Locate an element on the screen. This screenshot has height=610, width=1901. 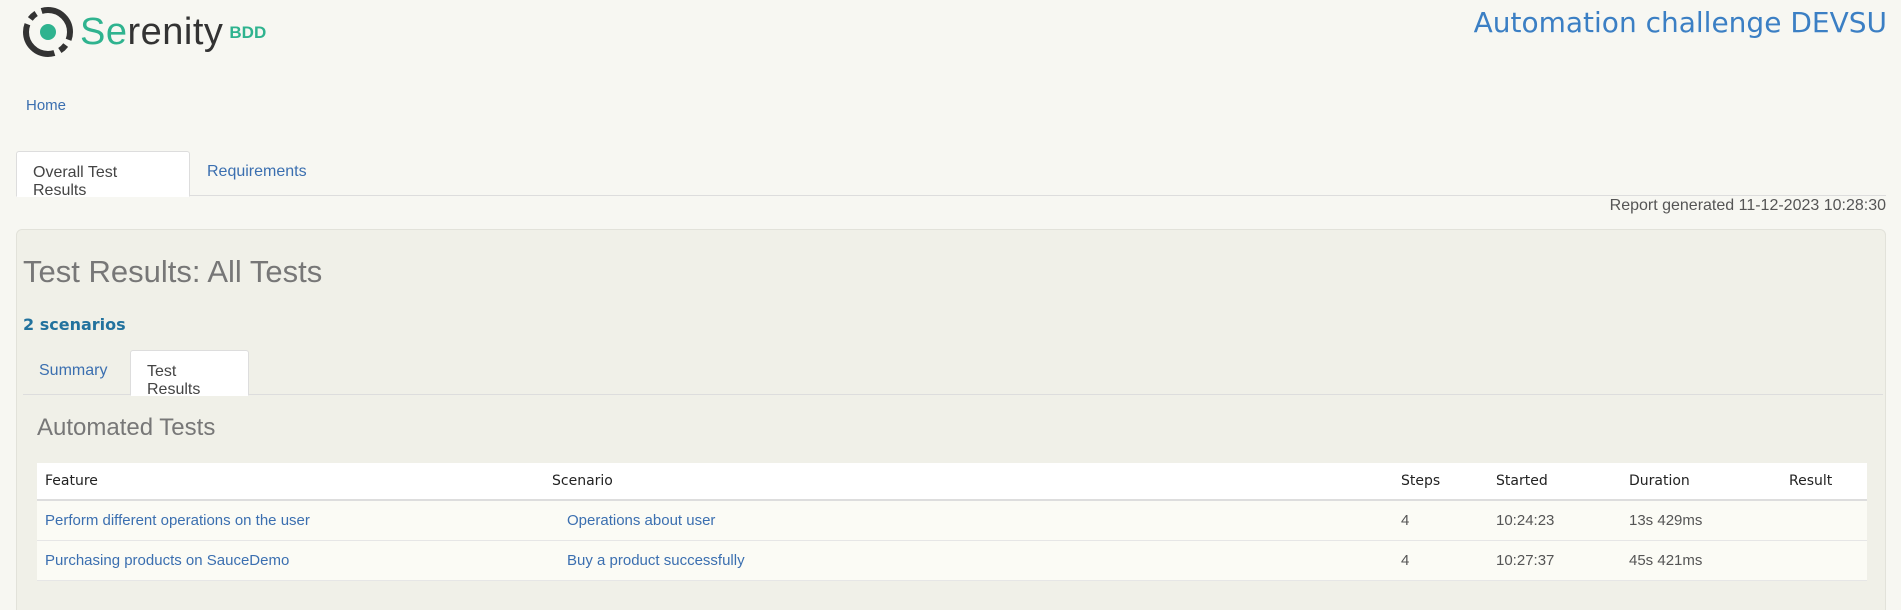
logo-text: Serenity is located at coordinates (151, 32).